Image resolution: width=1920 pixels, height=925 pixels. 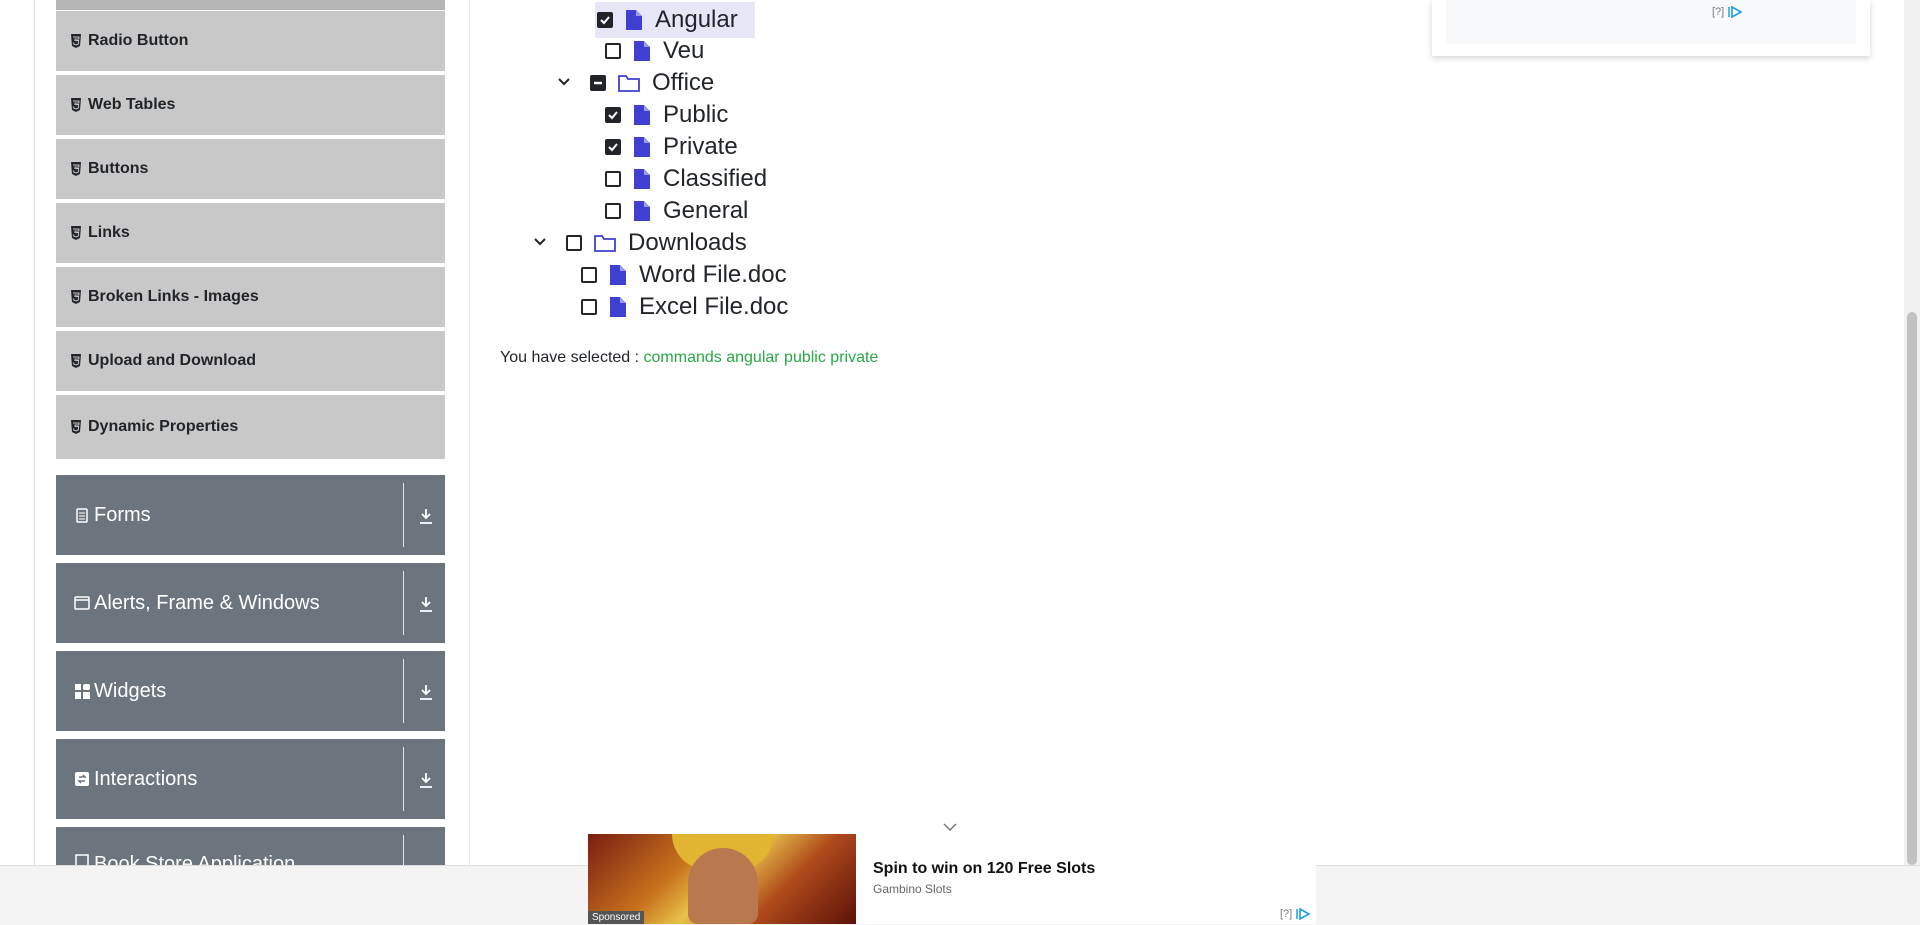 I want to click on sidebar-item-web-tables: Web Tables, so click(x=250, y=106).